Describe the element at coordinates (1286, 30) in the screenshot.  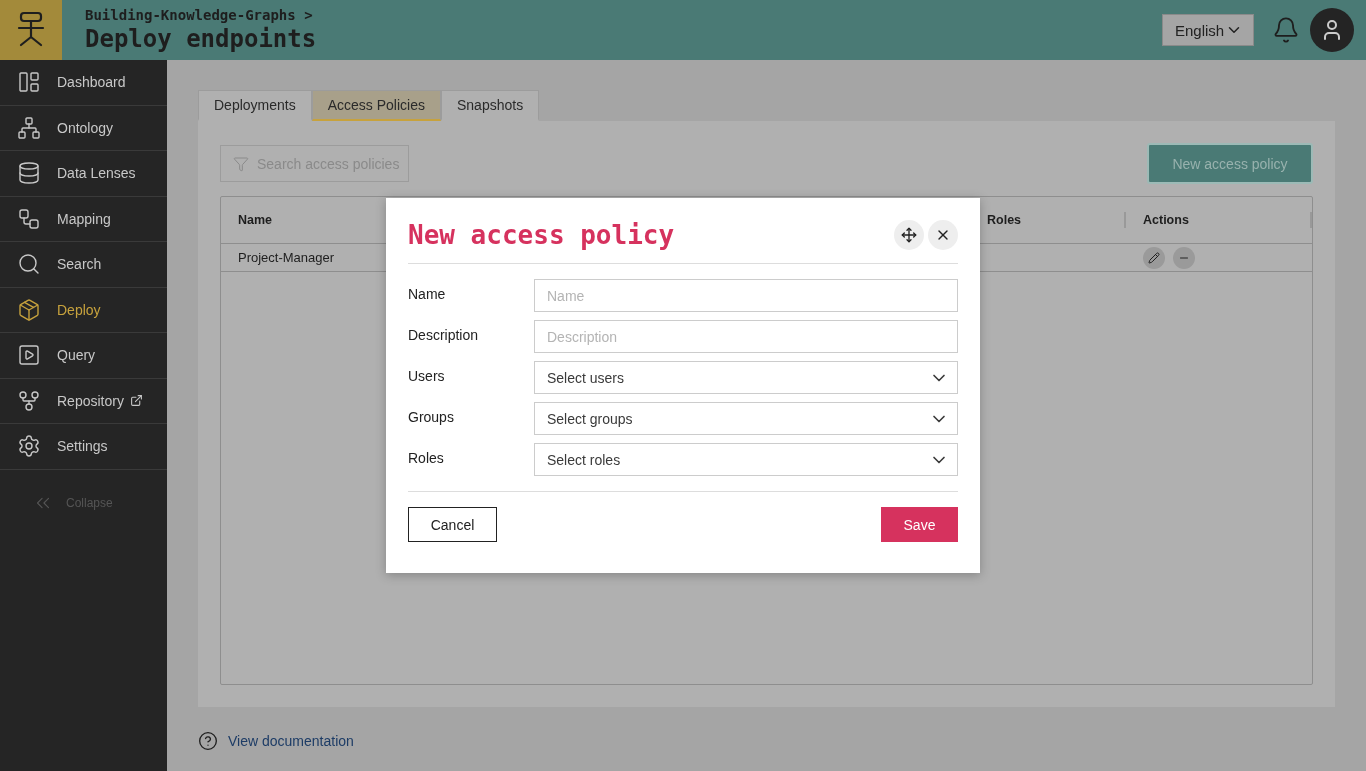
I see `bell-icon` at that location.